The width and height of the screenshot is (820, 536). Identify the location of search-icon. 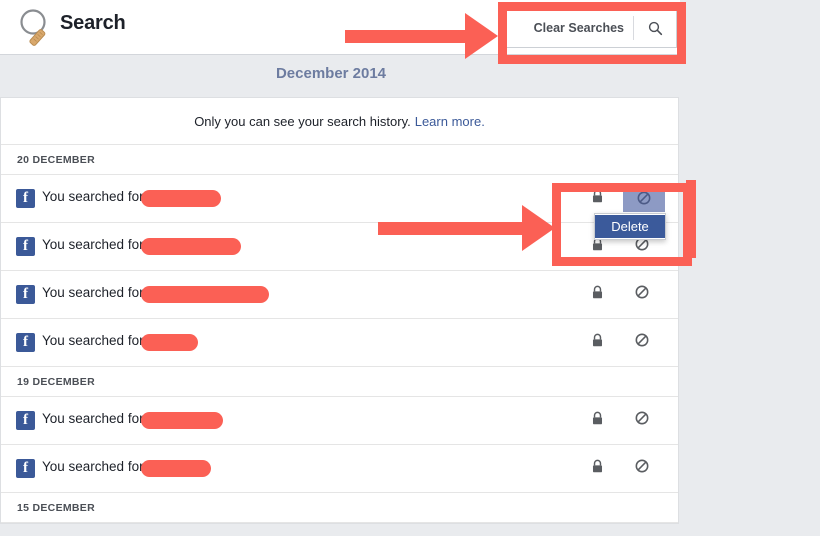
(655, 28).